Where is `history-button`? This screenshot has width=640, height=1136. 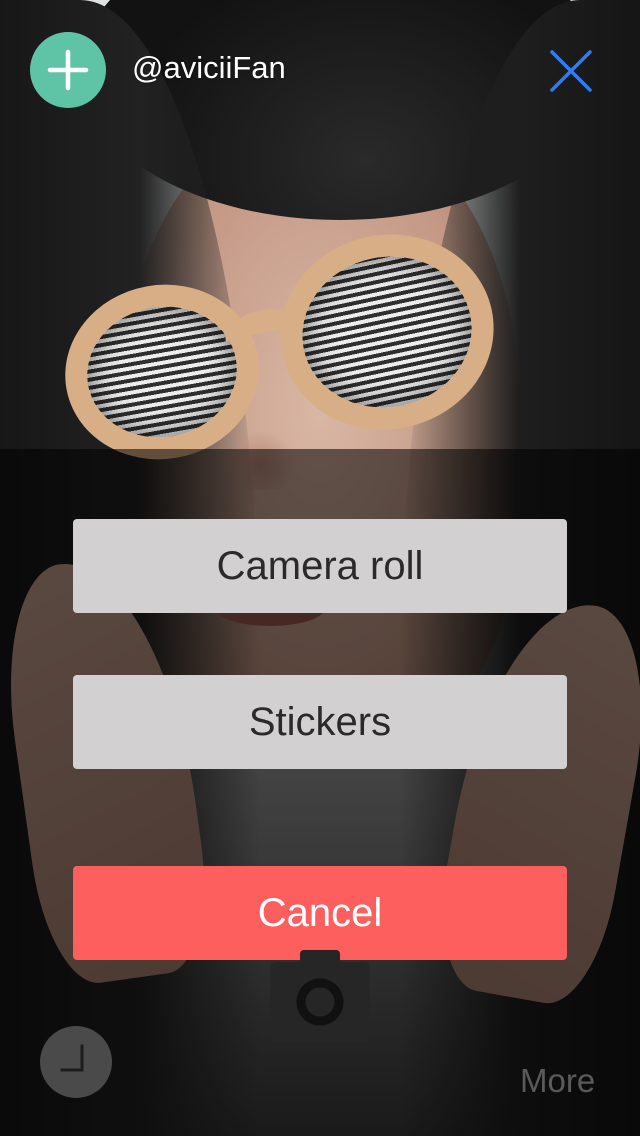 history-button is located at coordinates (76, 1062).